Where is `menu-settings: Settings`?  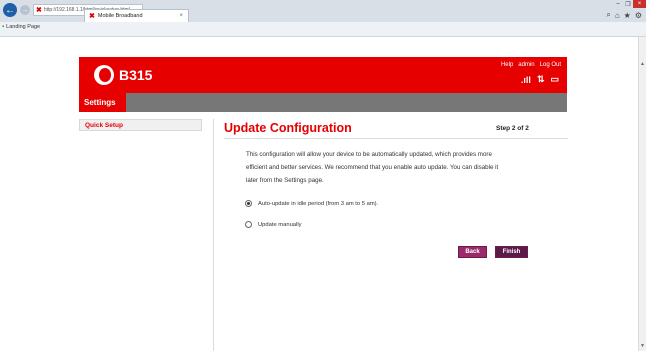 menu-settings: Settings is located at coordinates (102, 102).